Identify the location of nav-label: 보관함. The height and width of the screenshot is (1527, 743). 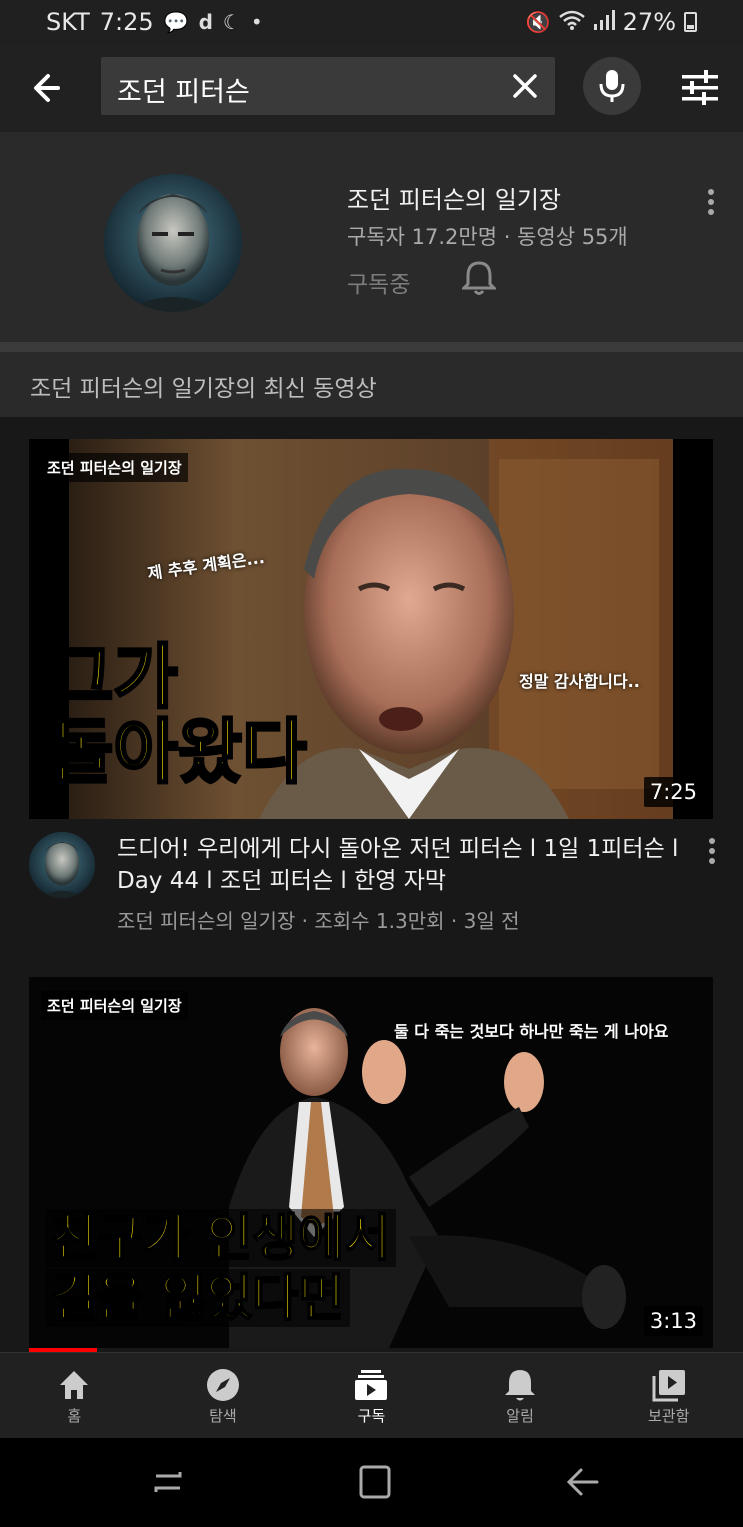
(668, 1416).